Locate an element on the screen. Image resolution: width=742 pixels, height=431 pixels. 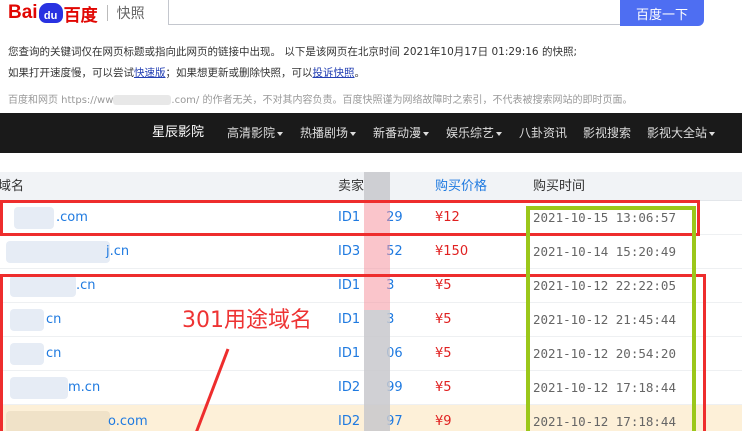
nav-item-video-directory: 影视大全站 is located at coordinates (681, 133).